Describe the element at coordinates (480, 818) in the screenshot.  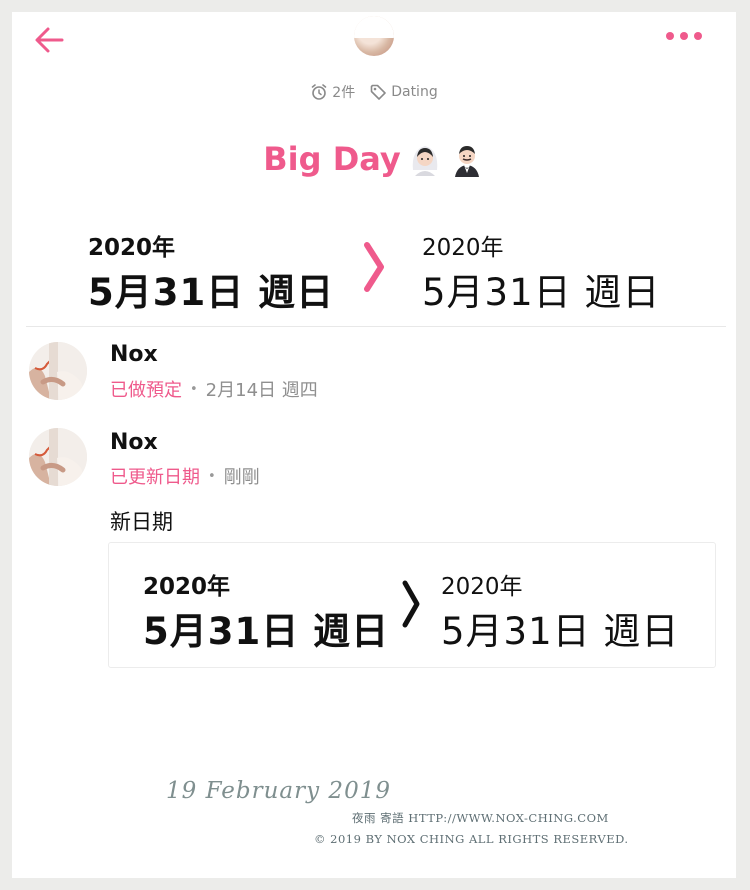
I see `watermark-url: 夜雨 寄語 HTTP://WWW.NOX-CHING.COM` at that location.